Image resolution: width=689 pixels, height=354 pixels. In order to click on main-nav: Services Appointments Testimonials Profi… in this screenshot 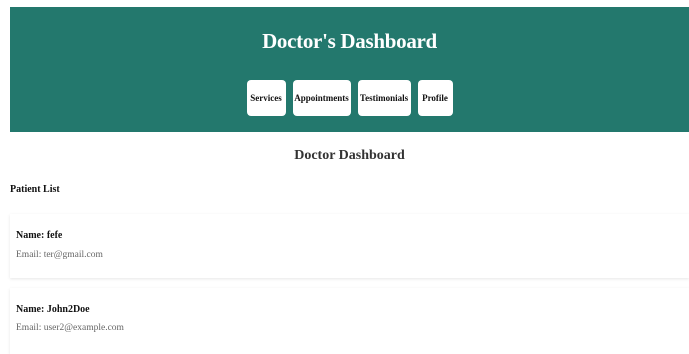, I will do `click(349, 98)`.